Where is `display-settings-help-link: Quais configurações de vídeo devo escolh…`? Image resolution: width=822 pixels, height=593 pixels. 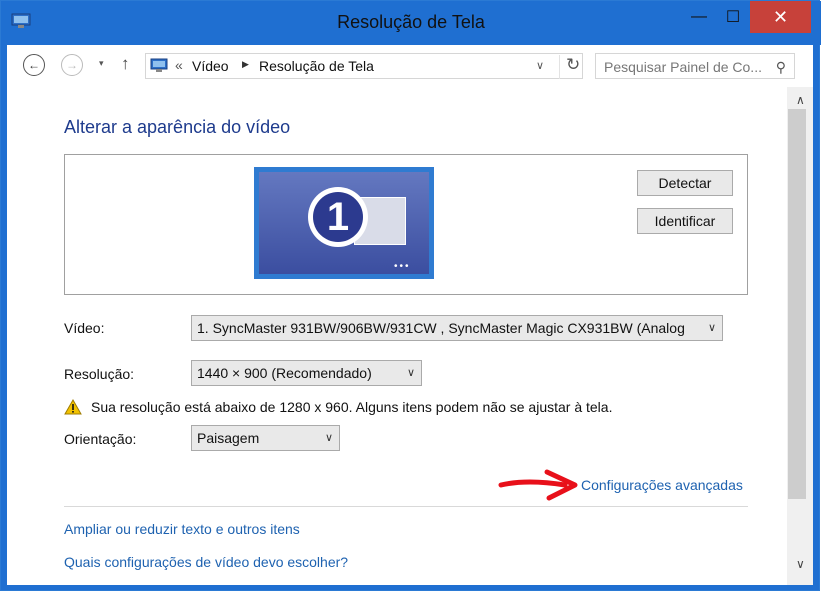
display-settings-help-link: Quais configurações de vídeo devo escolh… is located at coordinates (206, 562).